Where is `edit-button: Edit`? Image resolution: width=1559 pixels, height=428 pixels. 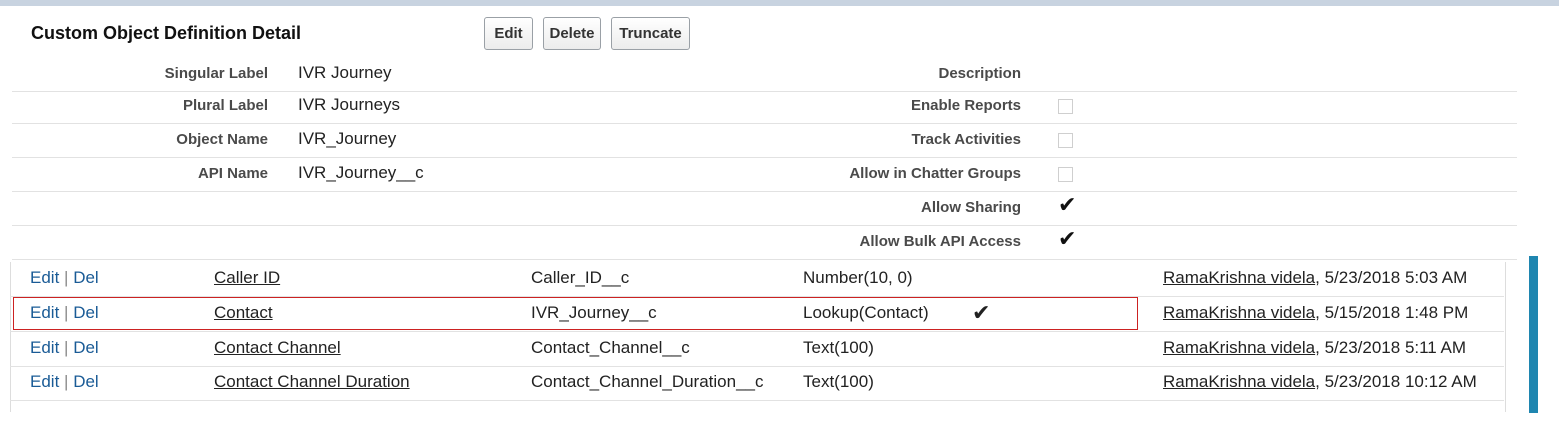 edit-button: Edit is located at coordinates (508, 33).